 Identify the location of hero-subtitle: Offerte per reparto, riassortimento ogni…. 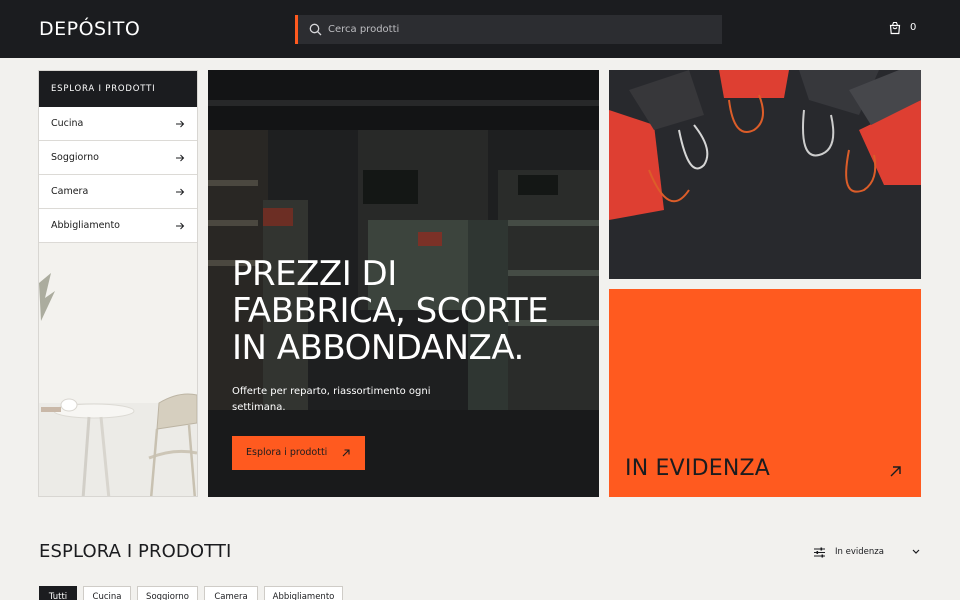
(331, 399).